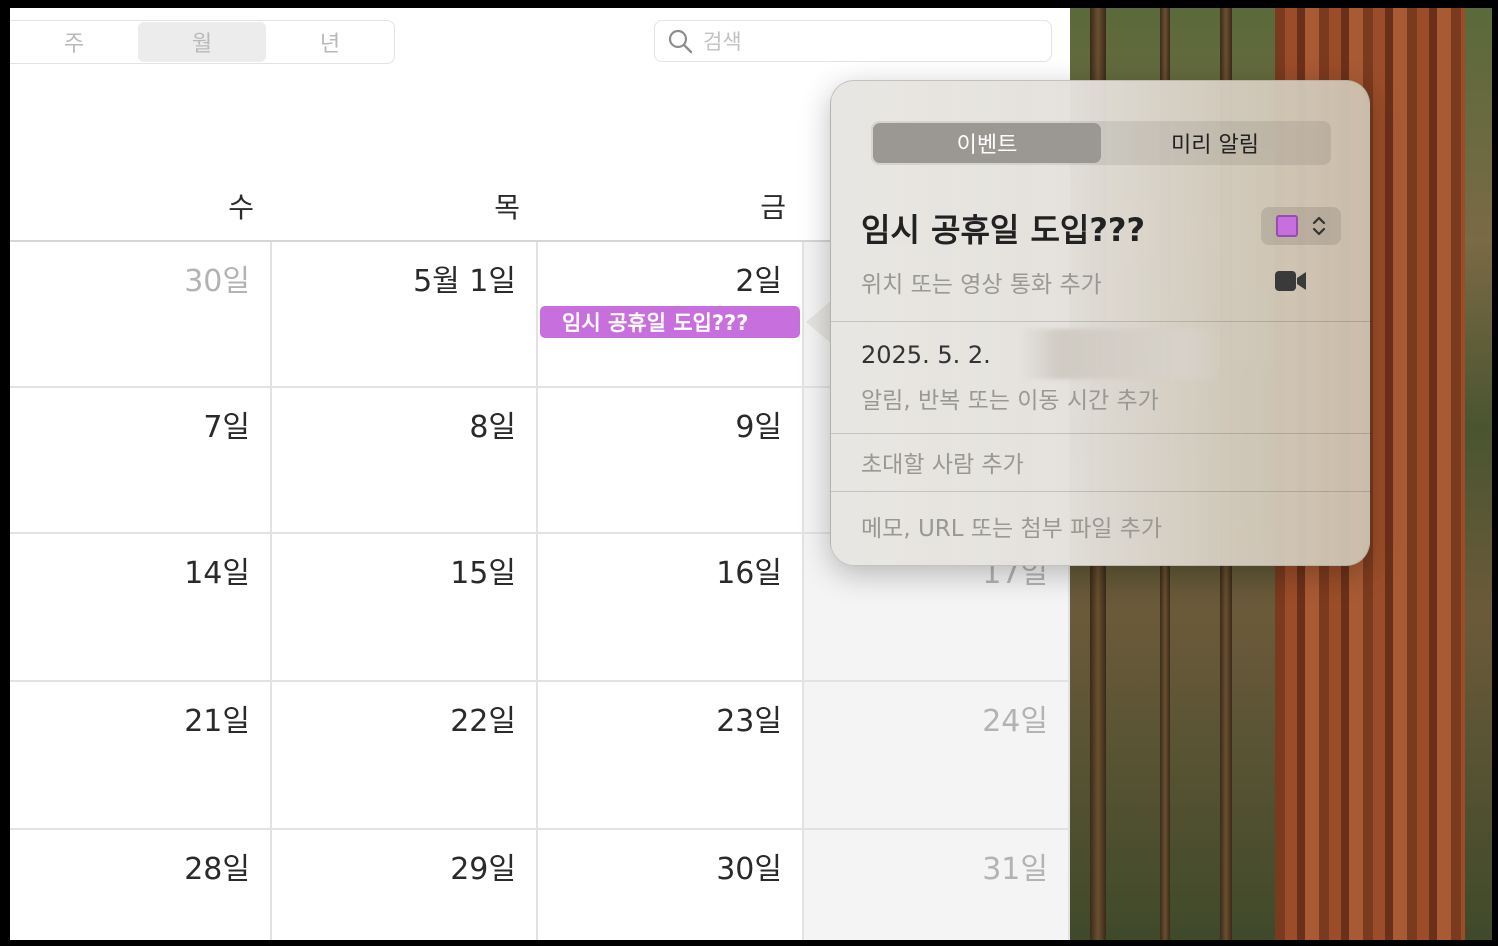  Describe the element at coordinates (141, 885) in the screenshot. I see `day-cell: 28일` at that location.